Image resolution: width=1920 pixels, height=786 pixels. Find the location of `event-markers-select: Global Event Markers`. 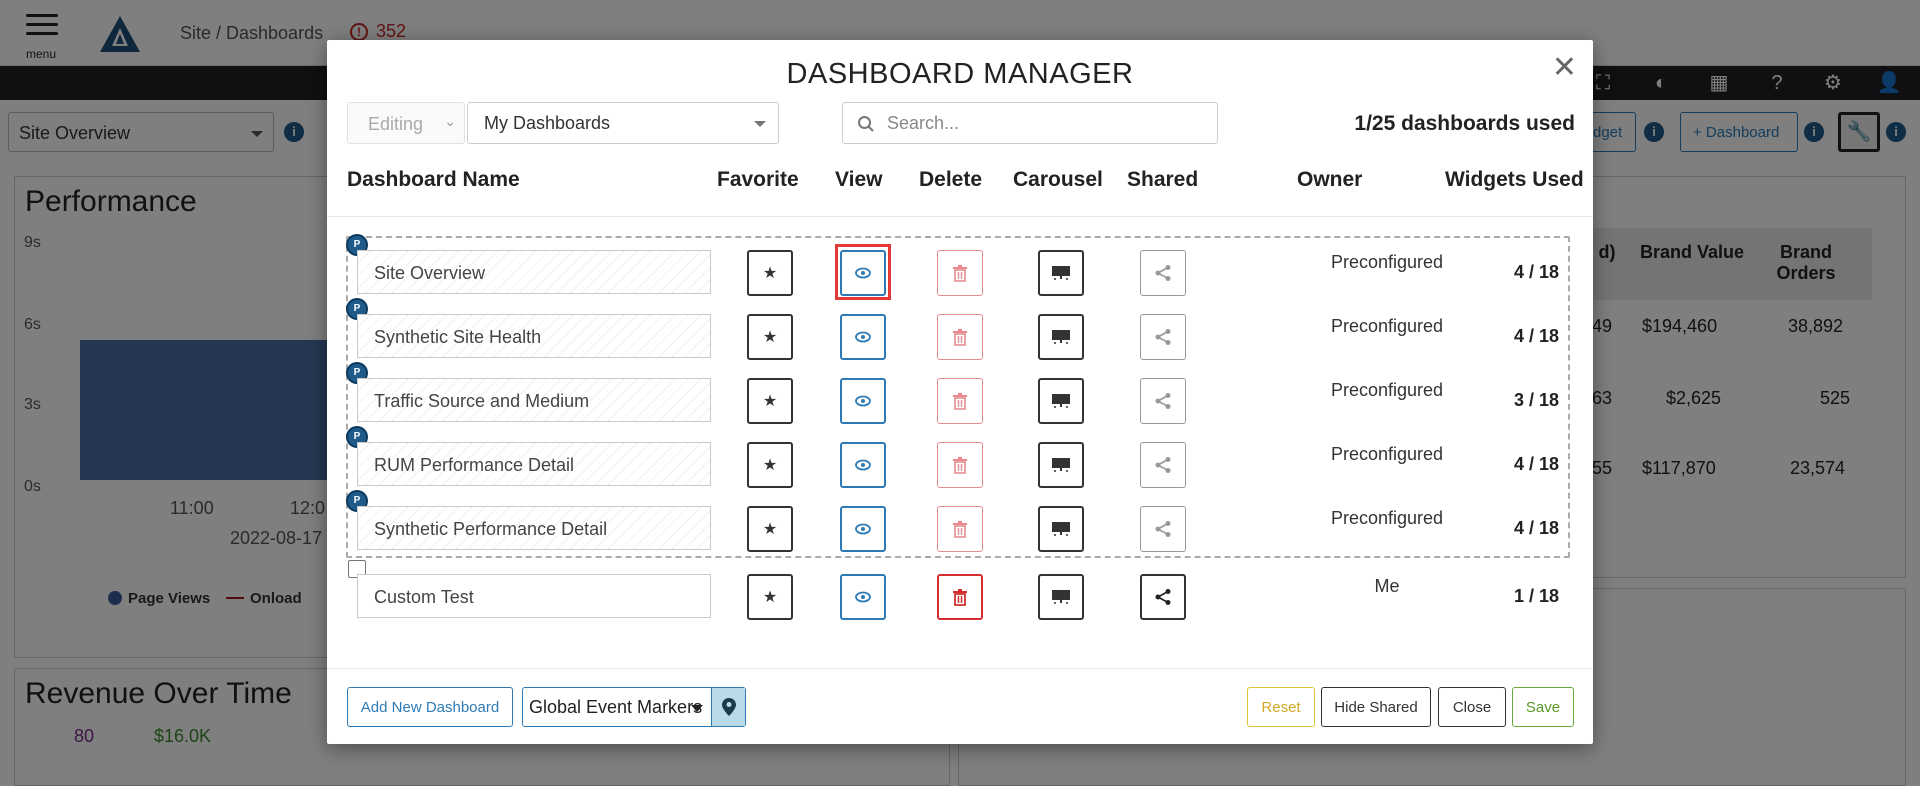

event-markers-select: Global Event Markers is located at coordinates (634, 707).